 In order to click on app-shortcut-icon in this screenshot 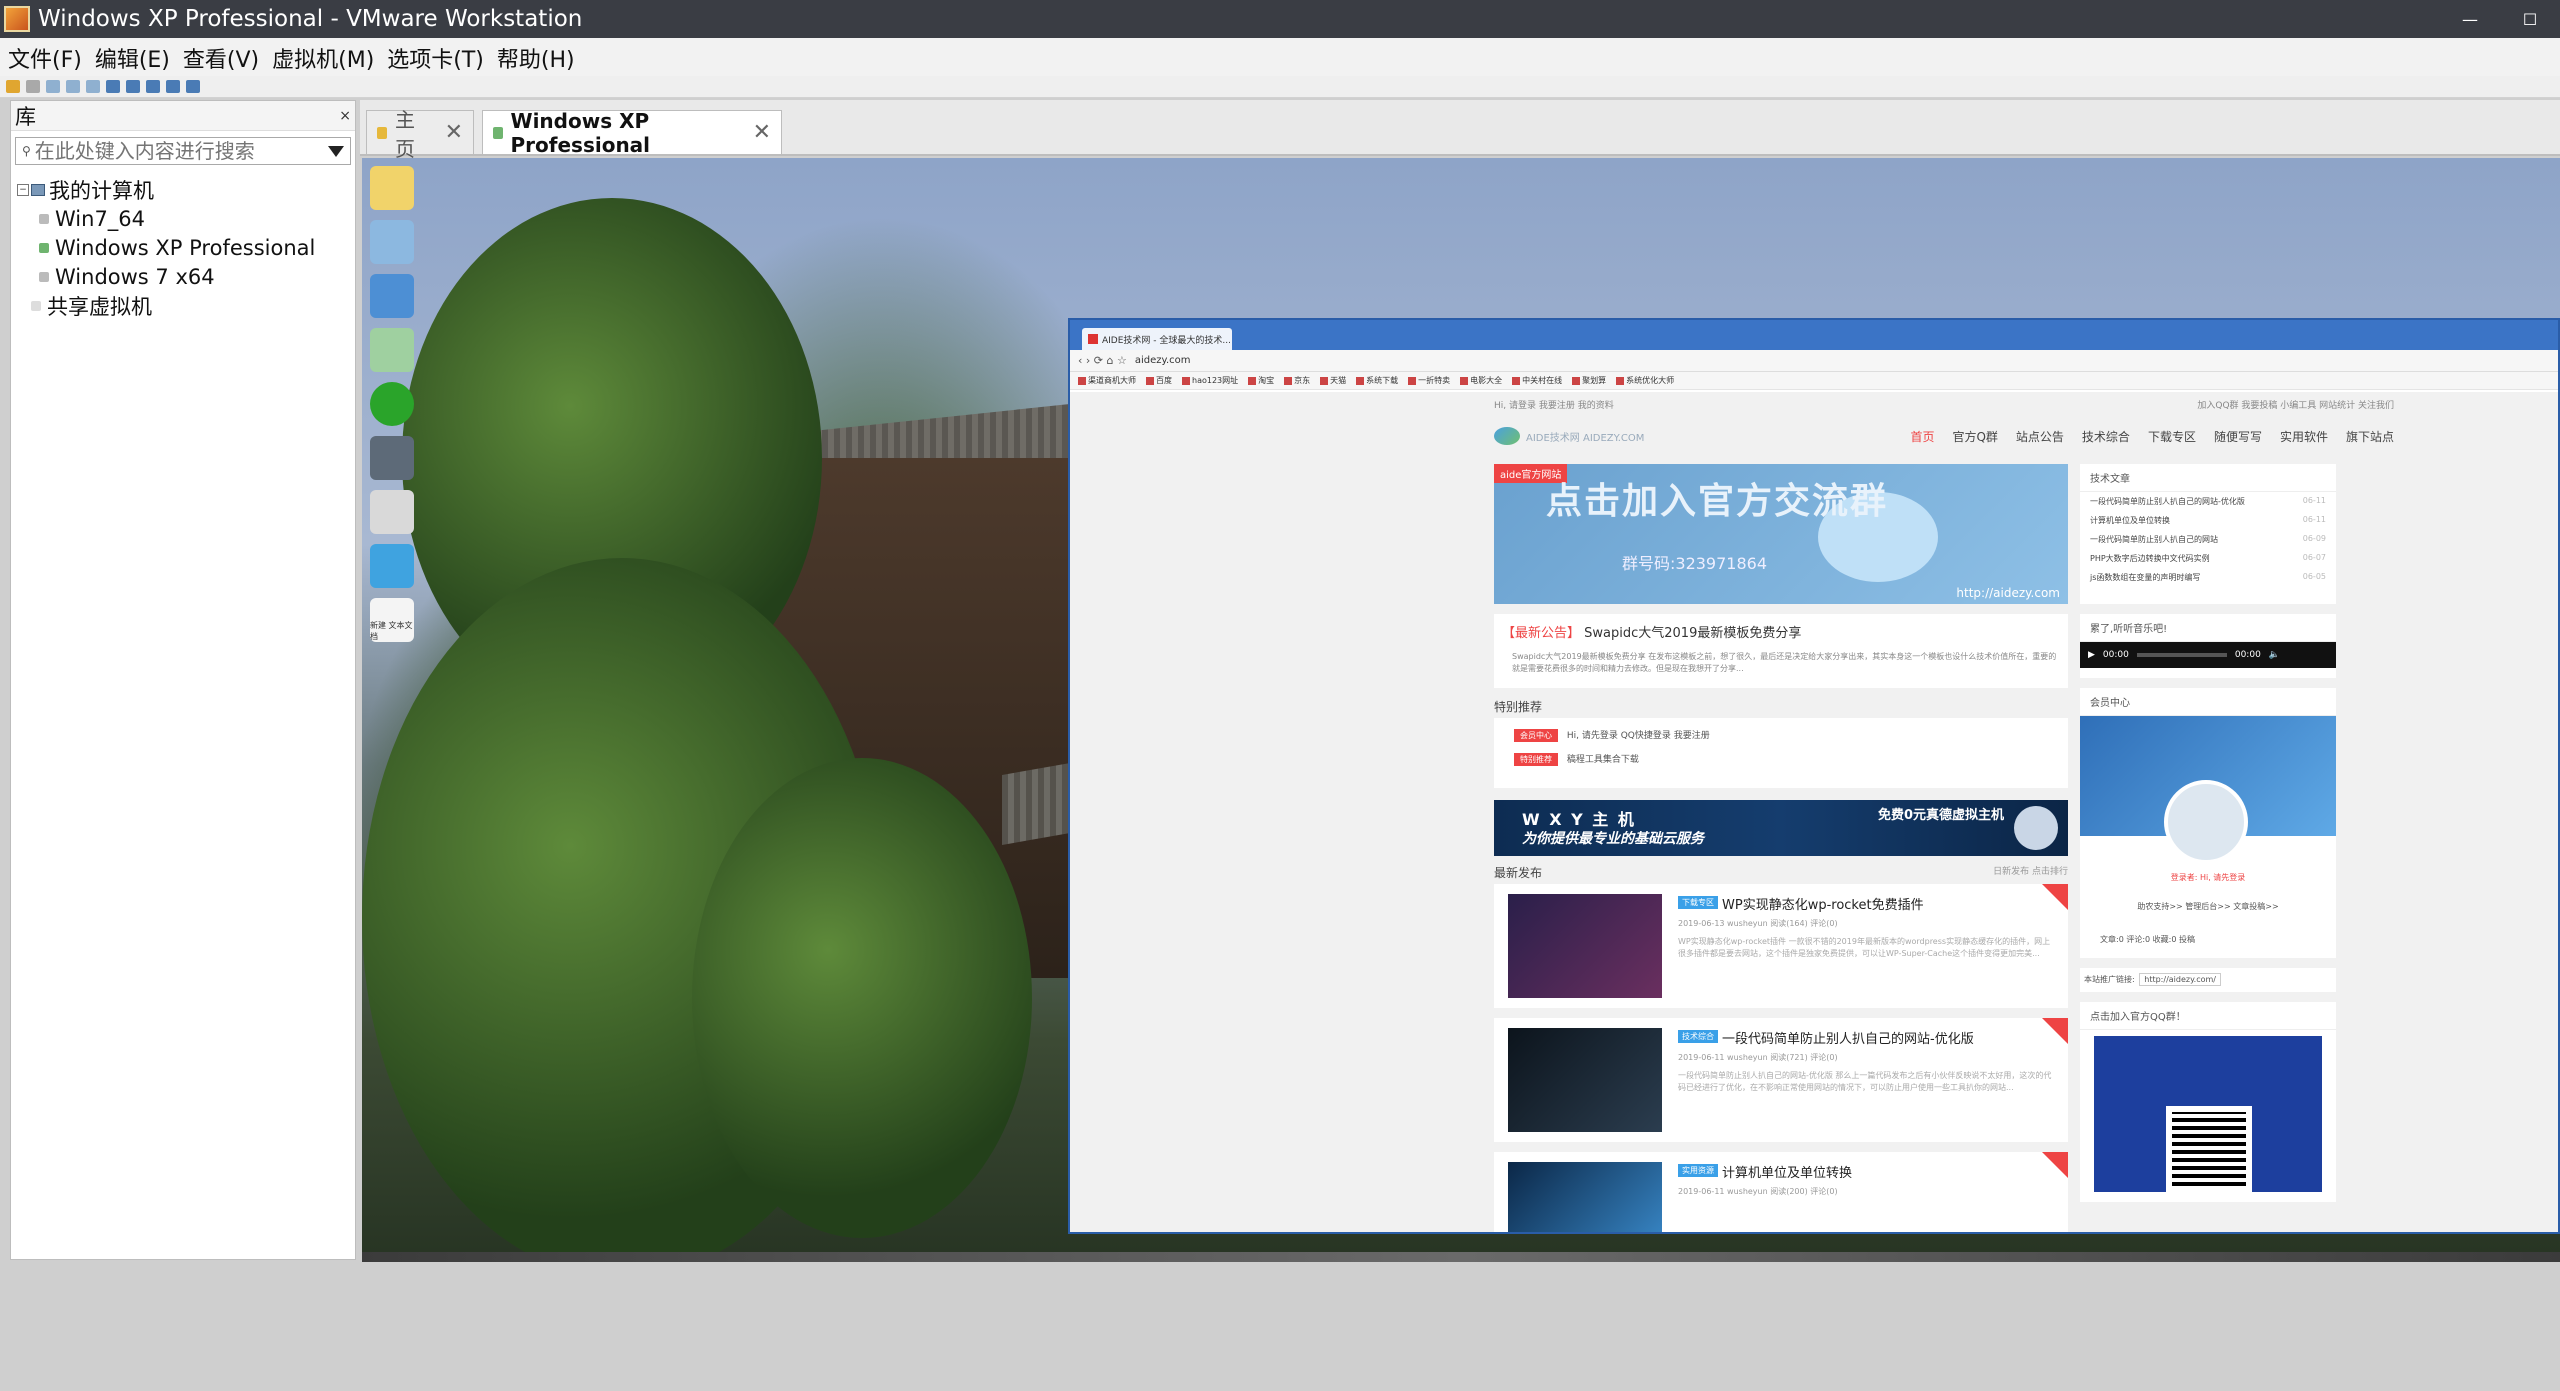, I will do `click(392, 458)`.